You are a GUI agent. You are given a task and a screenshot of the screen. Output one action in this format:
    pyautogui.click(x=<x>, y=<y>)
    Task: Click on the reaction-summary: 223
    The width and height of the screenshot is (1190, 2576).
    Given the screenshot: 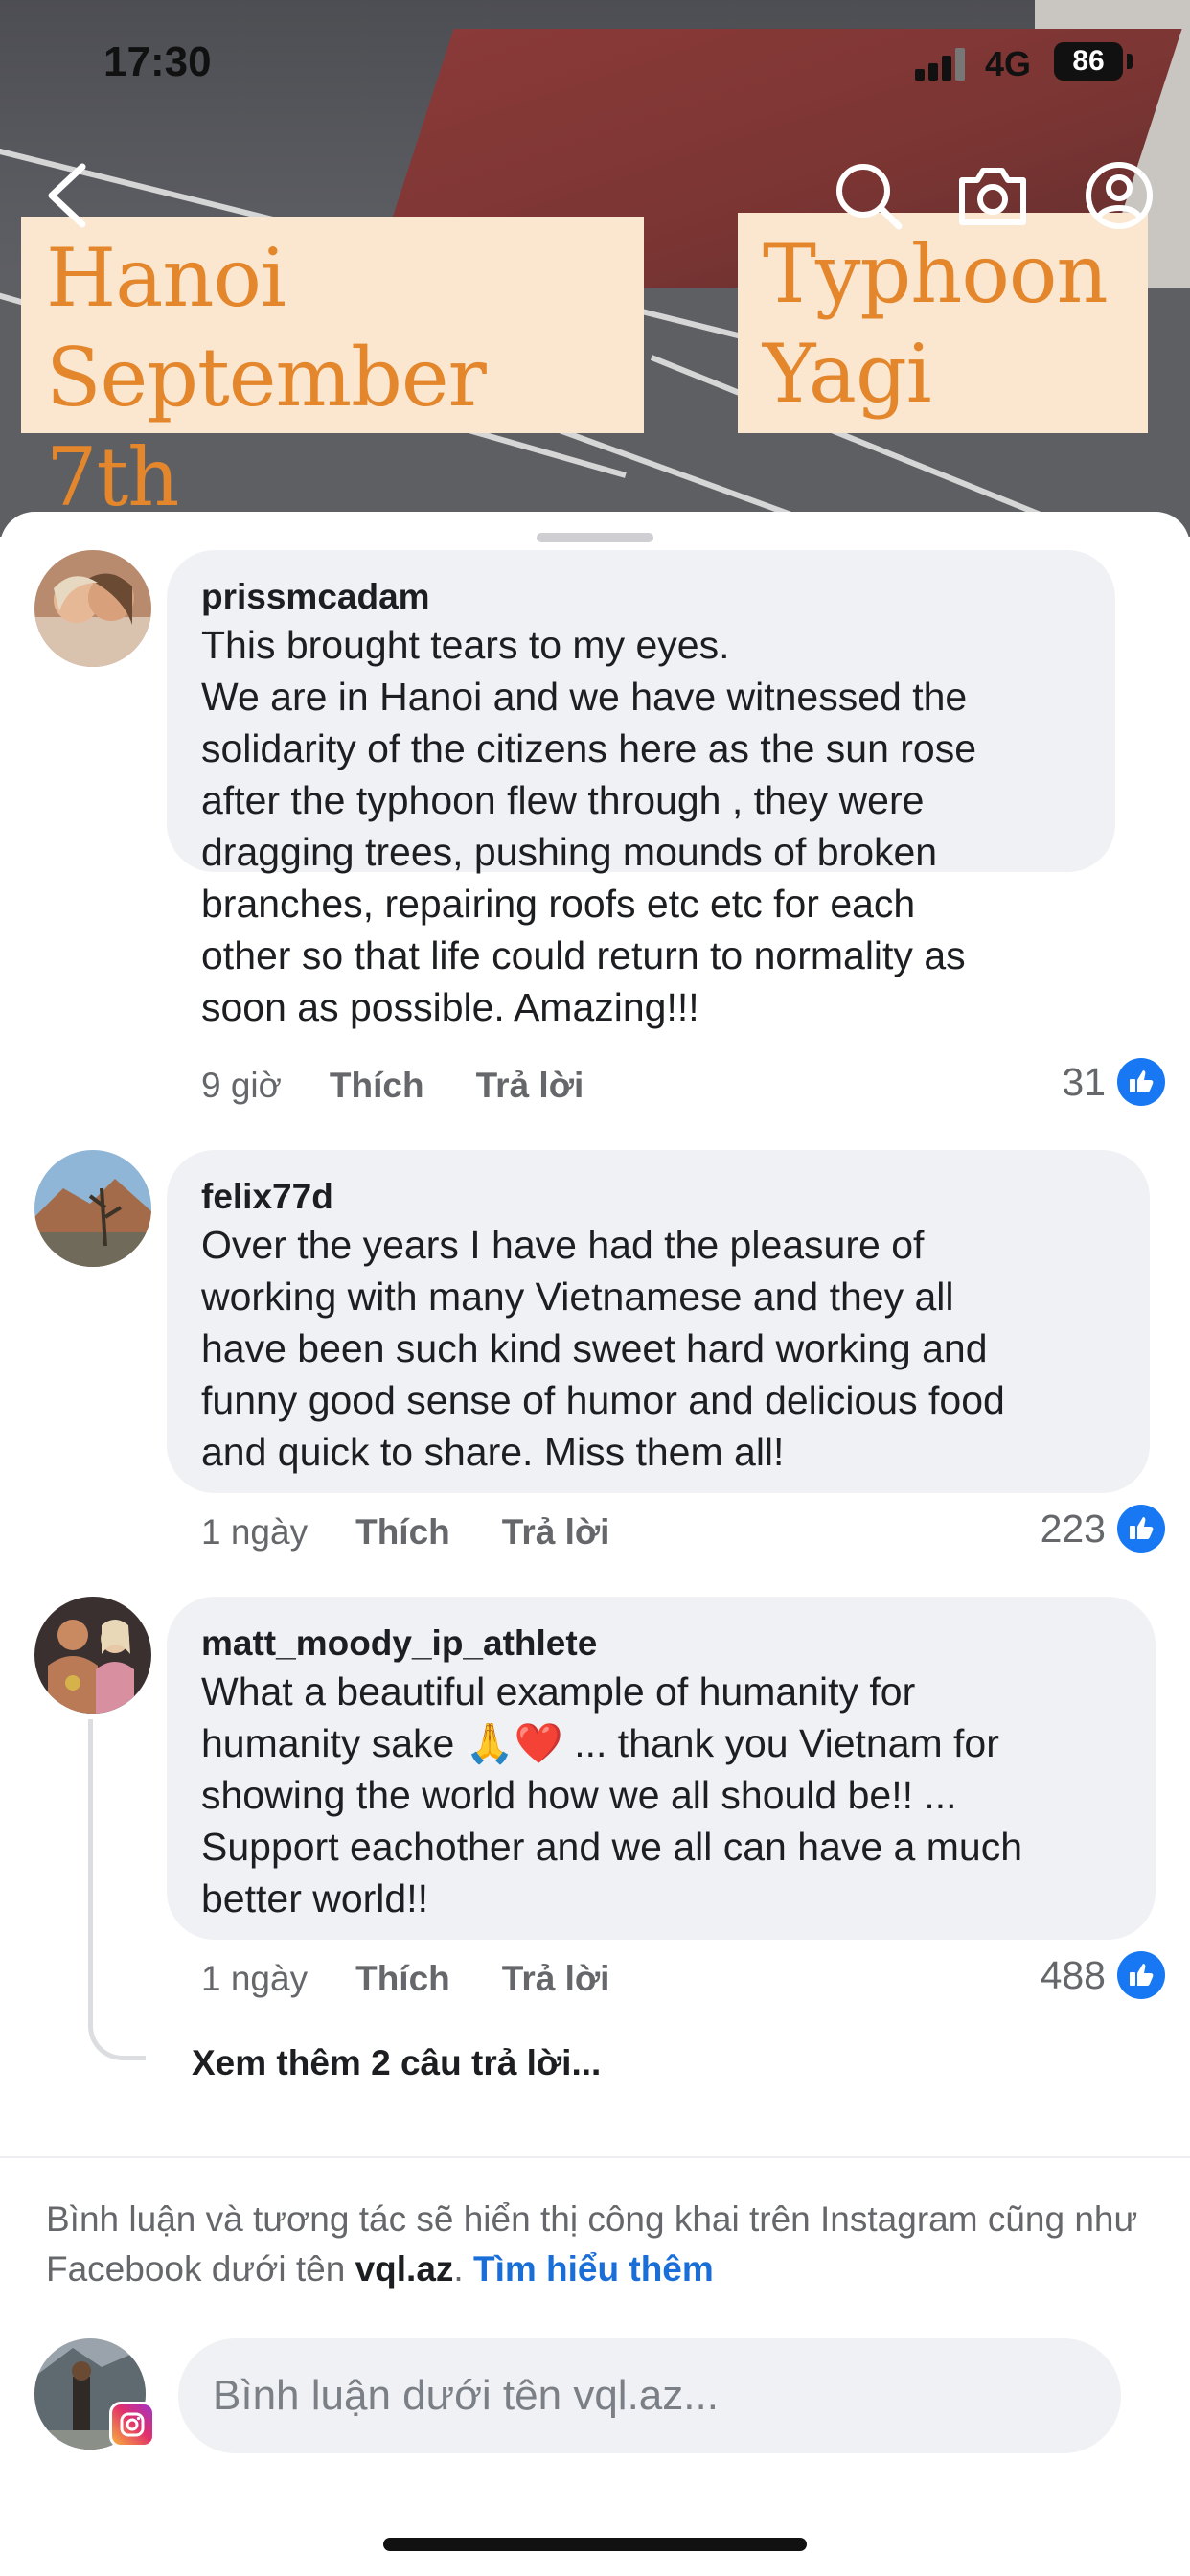 What is the action you would take?
    pyautogui.click(x=1103, y=1529)
    